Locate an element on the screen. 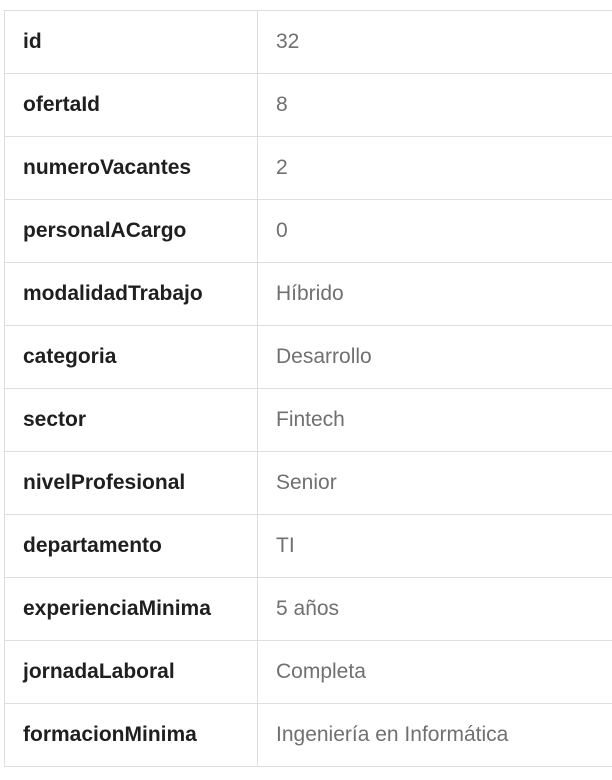 The image size is (612, 780). field-name: nivelProfesional is located at coordinates (131, 483).